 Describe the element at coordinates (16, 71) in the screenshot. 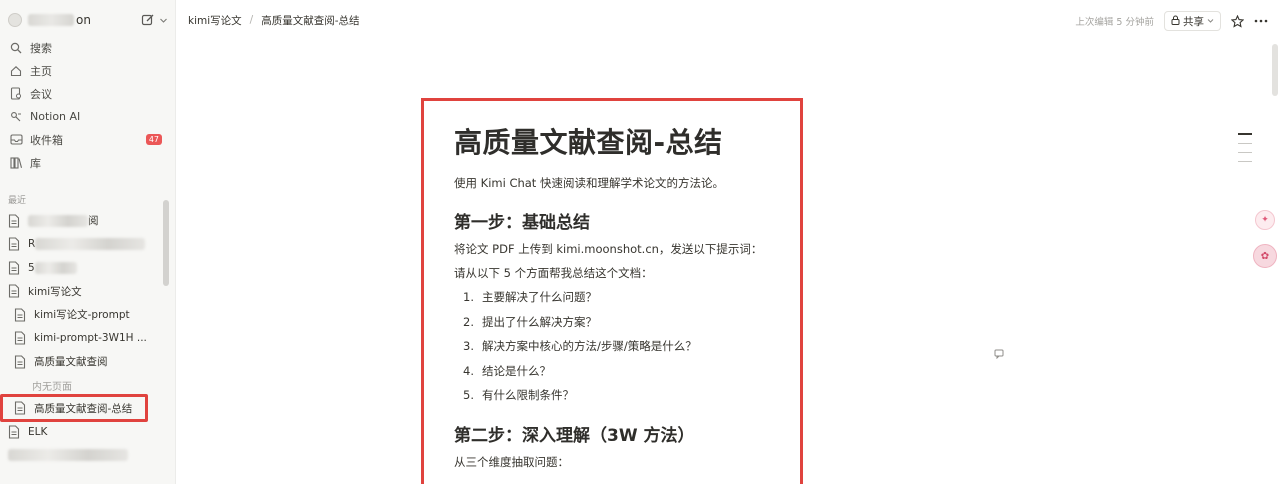

I see `home-icon` at that location.